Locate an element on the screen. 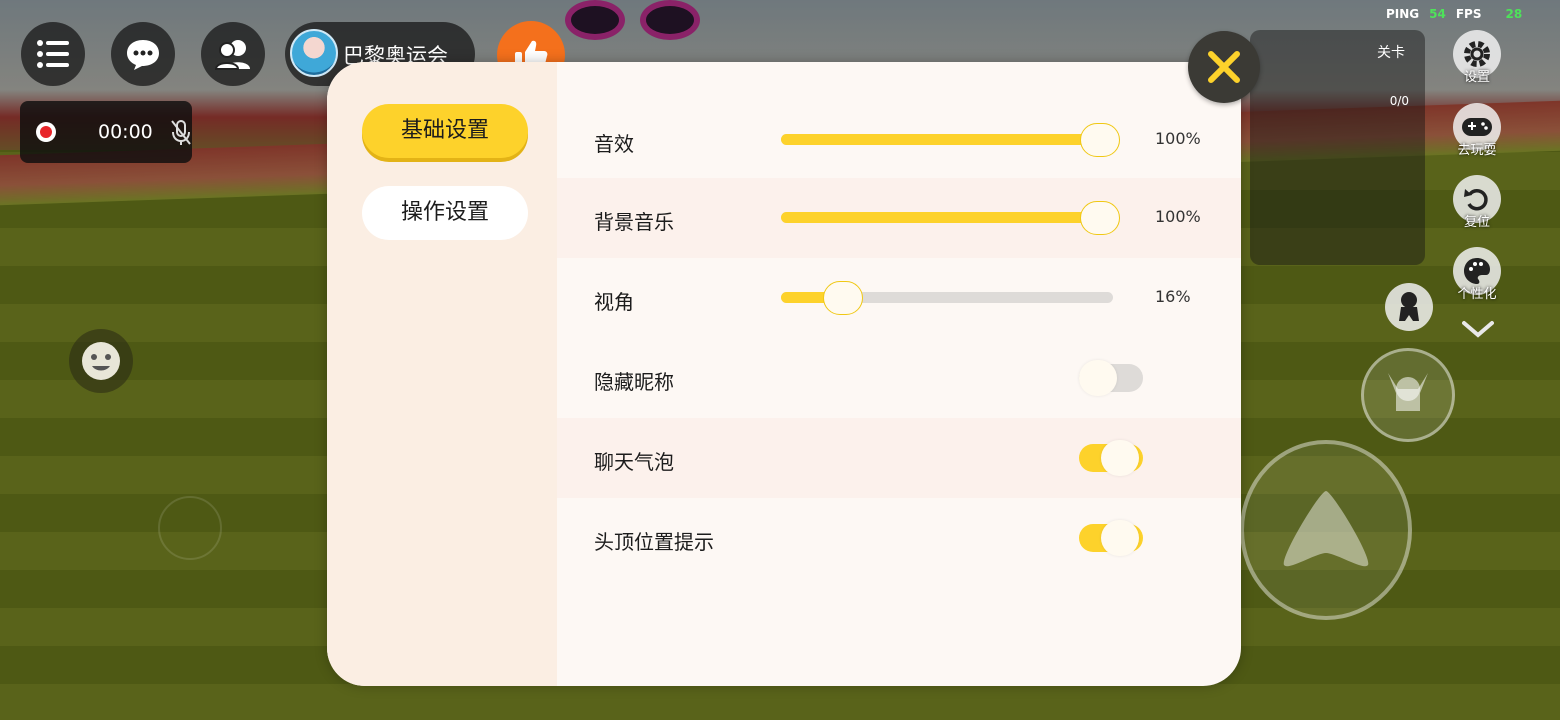 Image resolution: width=1560 pixels, height=720 pixels. overhead-position-toggle is located at coordinates (1111, 538).